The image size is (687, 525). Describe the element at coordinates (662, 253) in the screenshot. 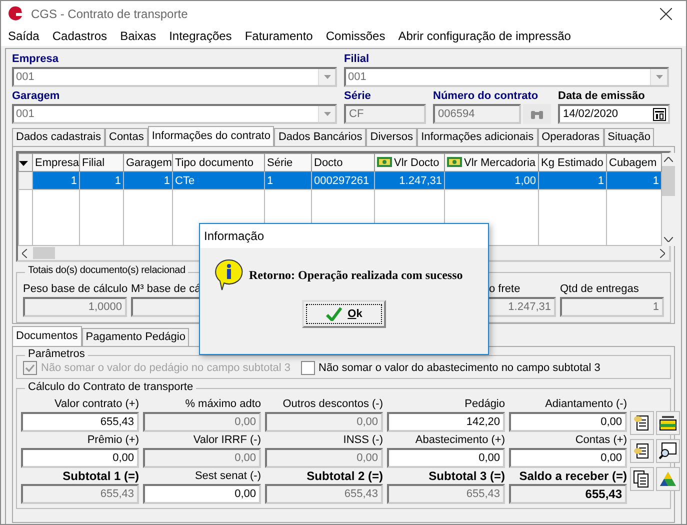

I see `scroll-right-icon` at that location.